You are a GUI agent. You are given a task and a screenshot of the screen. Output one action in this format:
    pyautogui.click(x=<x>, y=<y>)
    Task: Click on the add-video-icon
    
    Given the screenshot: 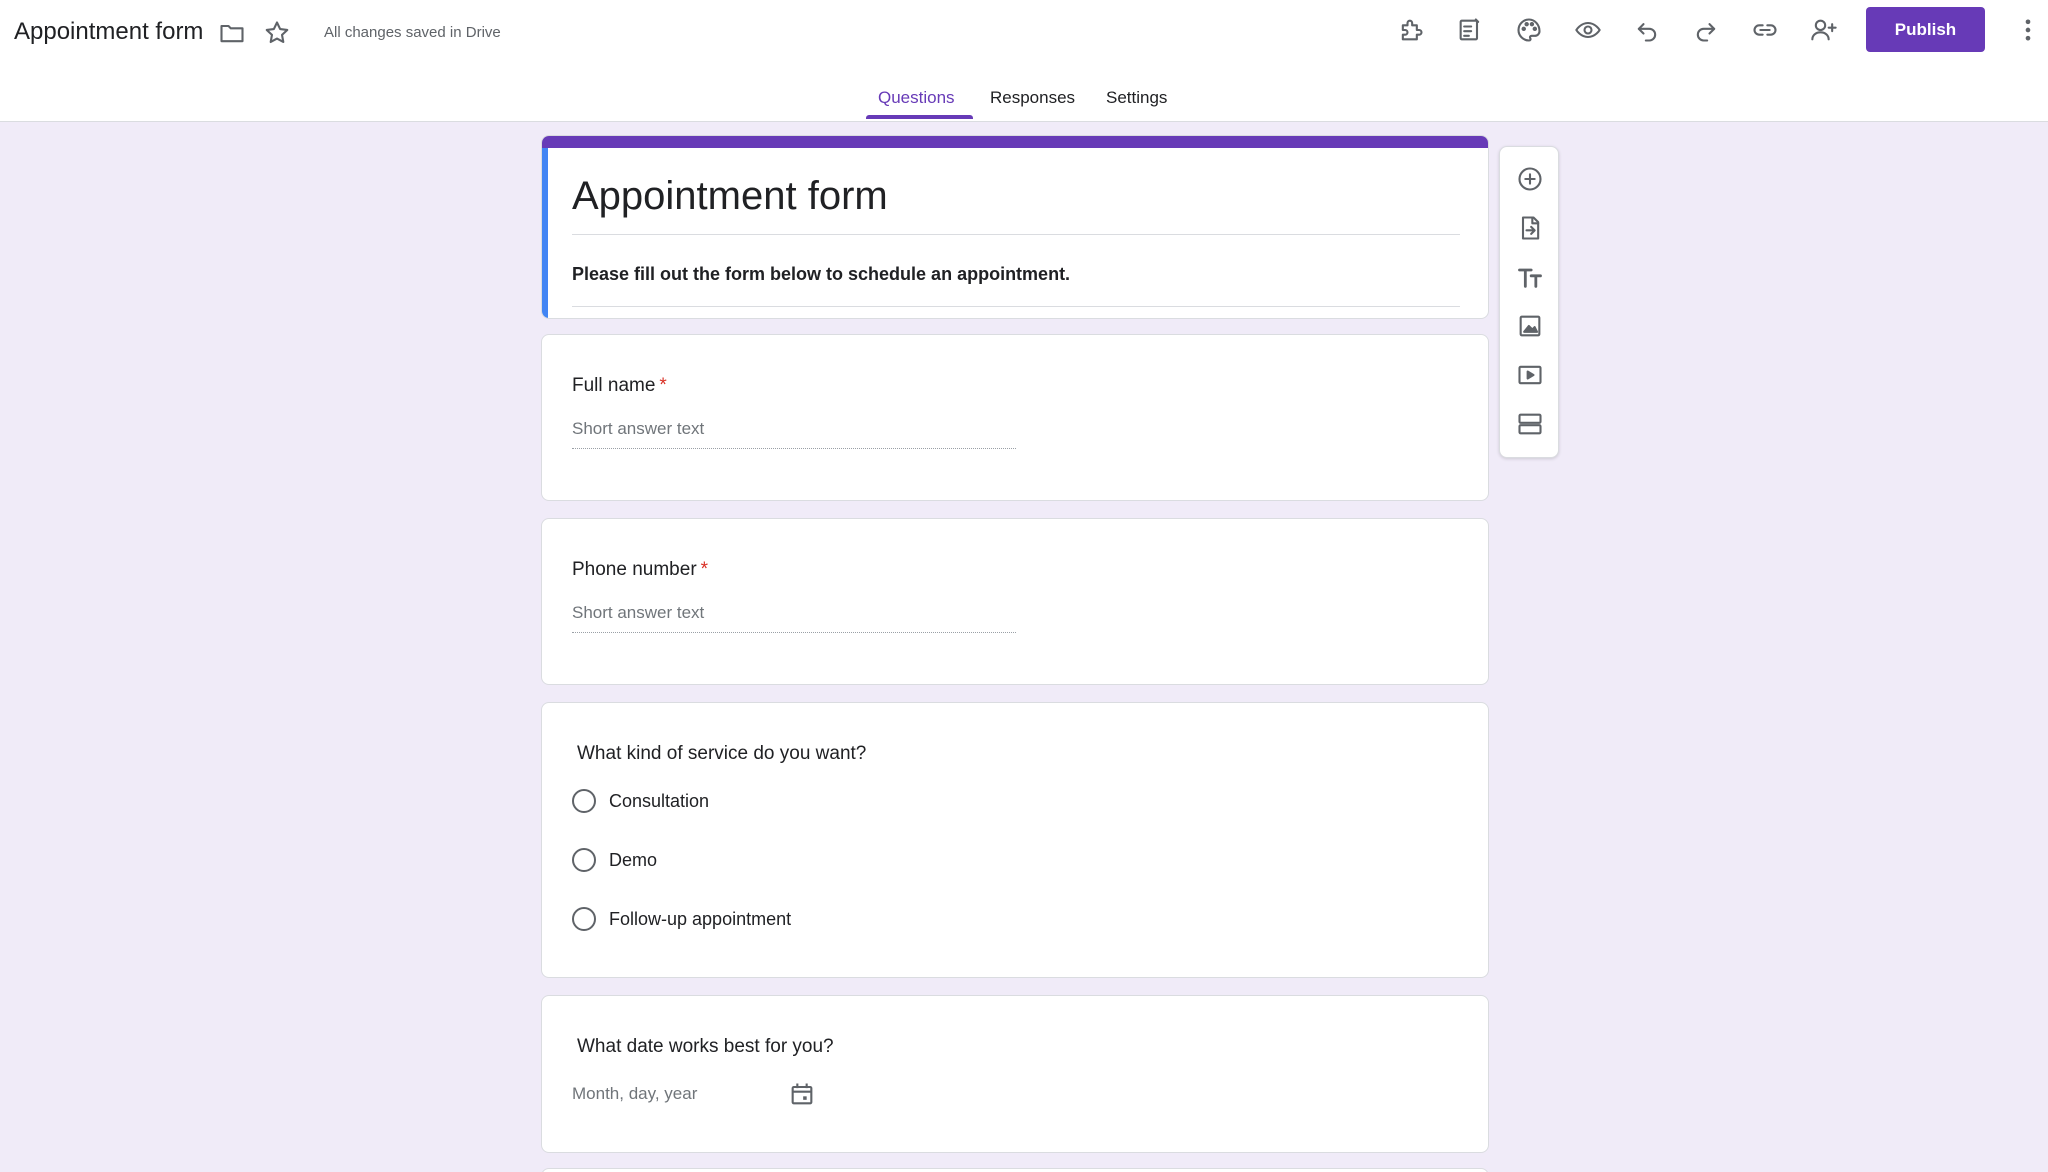 What is the action you would take?
    pyautogui.click(x=1530, y=375)
    